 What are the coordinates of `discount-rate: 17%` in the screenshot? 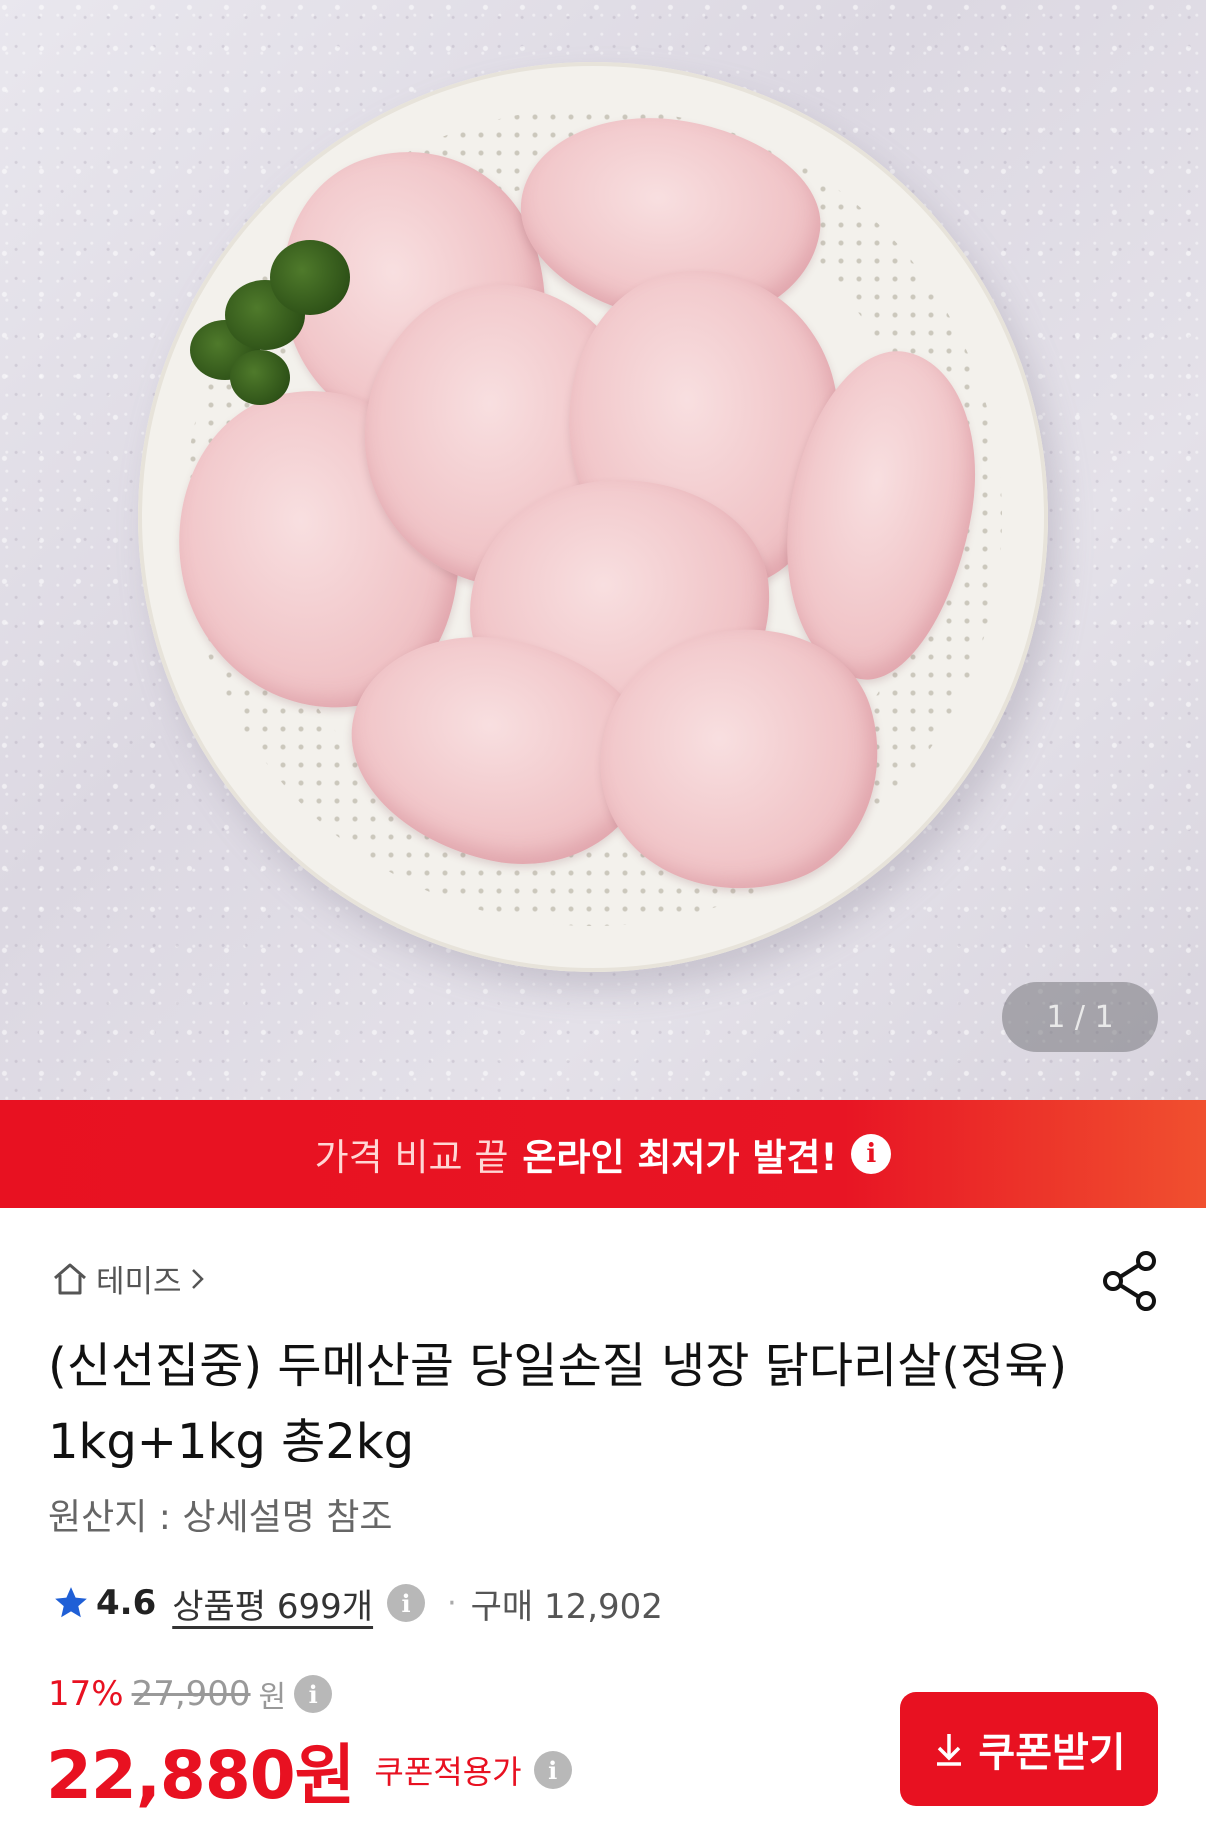 It's located at (86, 1694).